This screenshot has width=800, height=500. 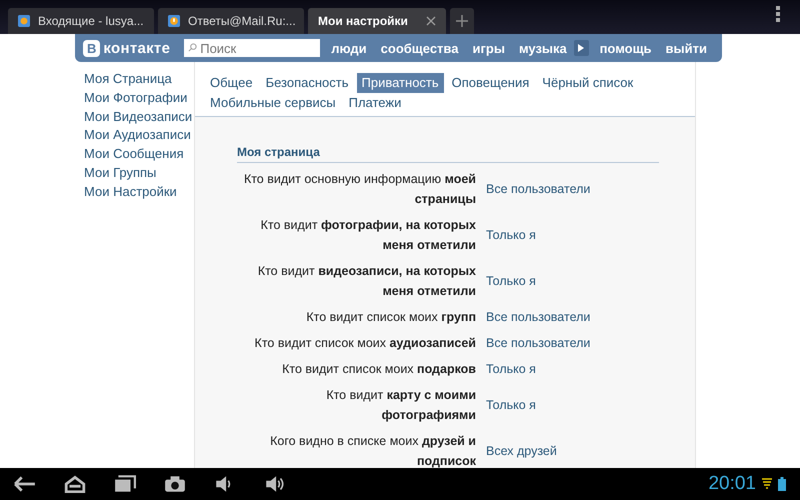 I want to click on sidebar-item: Мои Сообщения, so click(x=134, y=154).